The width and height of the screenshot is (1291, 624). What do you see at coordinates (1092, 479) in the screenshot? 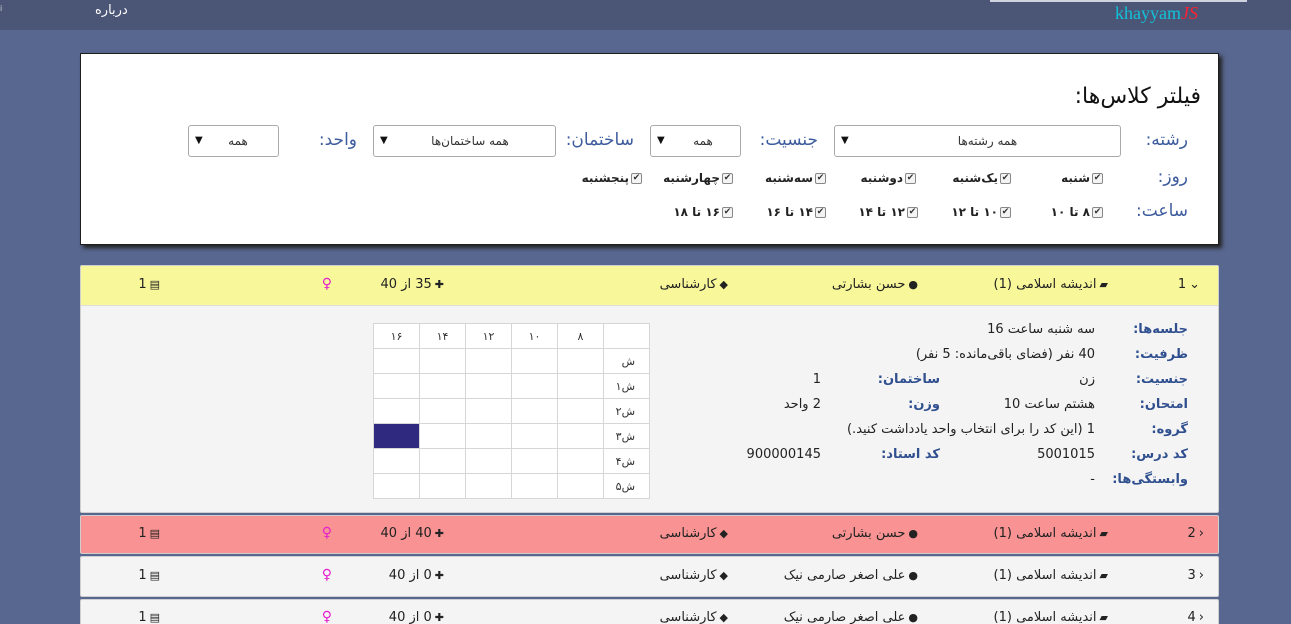
I see `dependencies-value: -` at bounding box center [1092, 479].